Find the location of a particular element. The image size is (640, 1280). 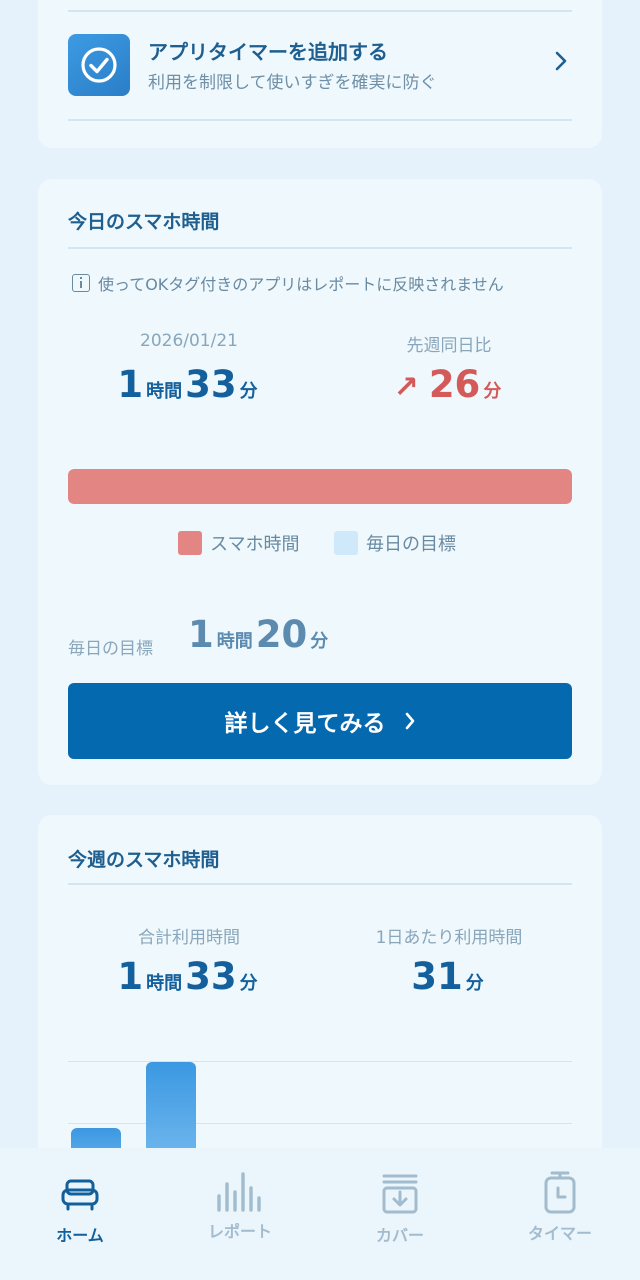

week-total-label: 合計利用時間 is located at coordinates (189, 938).